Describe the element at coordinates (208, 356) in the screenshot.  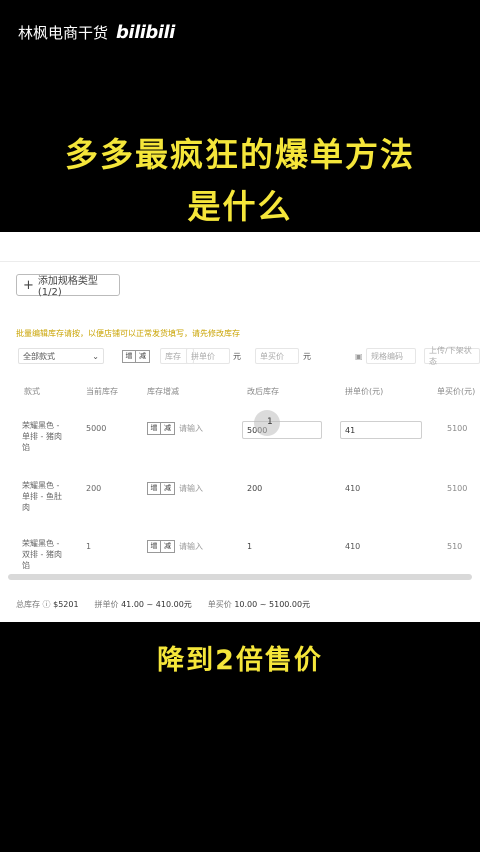
I see `batch-group-price-input: 拼单价` at that location.